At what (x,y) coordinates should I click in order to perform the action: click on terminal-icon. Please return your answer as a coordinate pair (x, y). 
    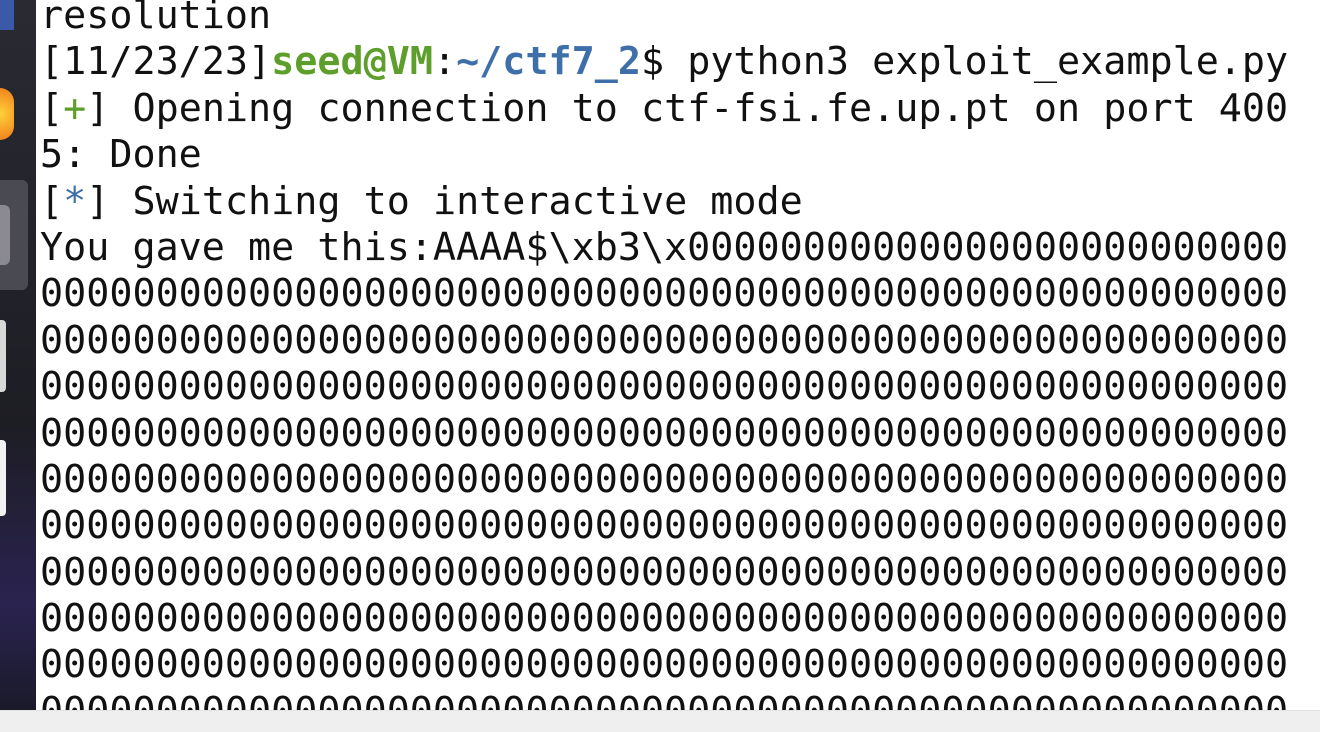
    Looking at the image, I should click on (3, 478).